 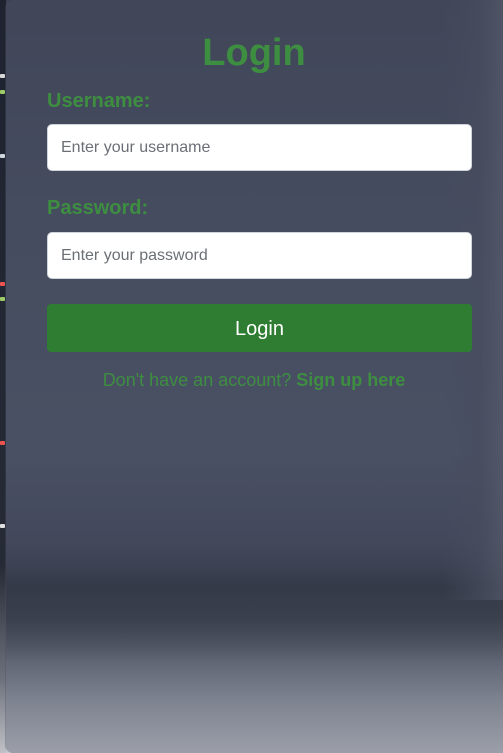 I want to click on username-label: Username:, so click(x=99, y=101).